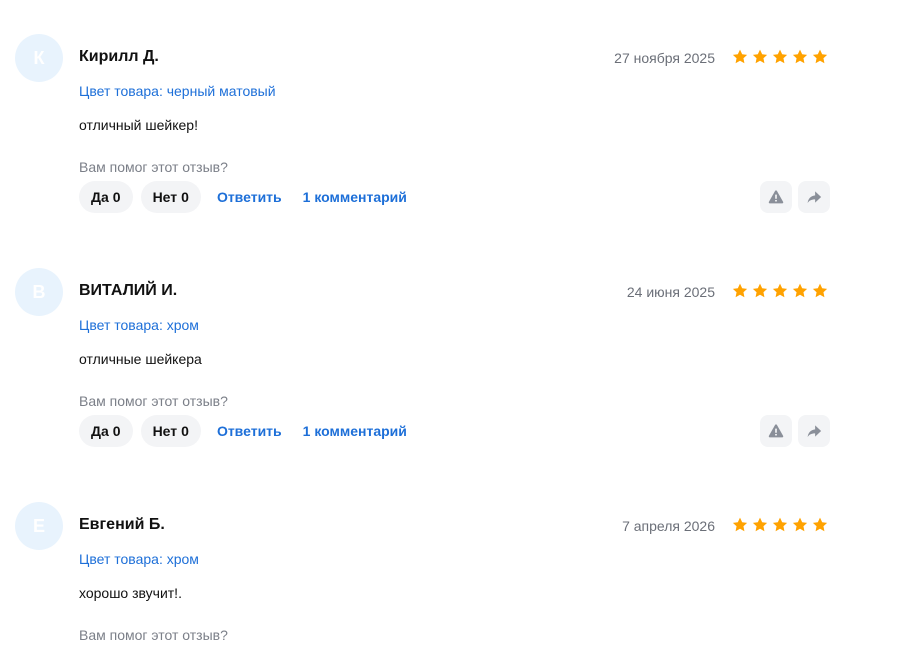 This screenshot has height=647, width=911. I want to click on reviewer-name: ВИТАЛИЙ И., so click(128, 290).